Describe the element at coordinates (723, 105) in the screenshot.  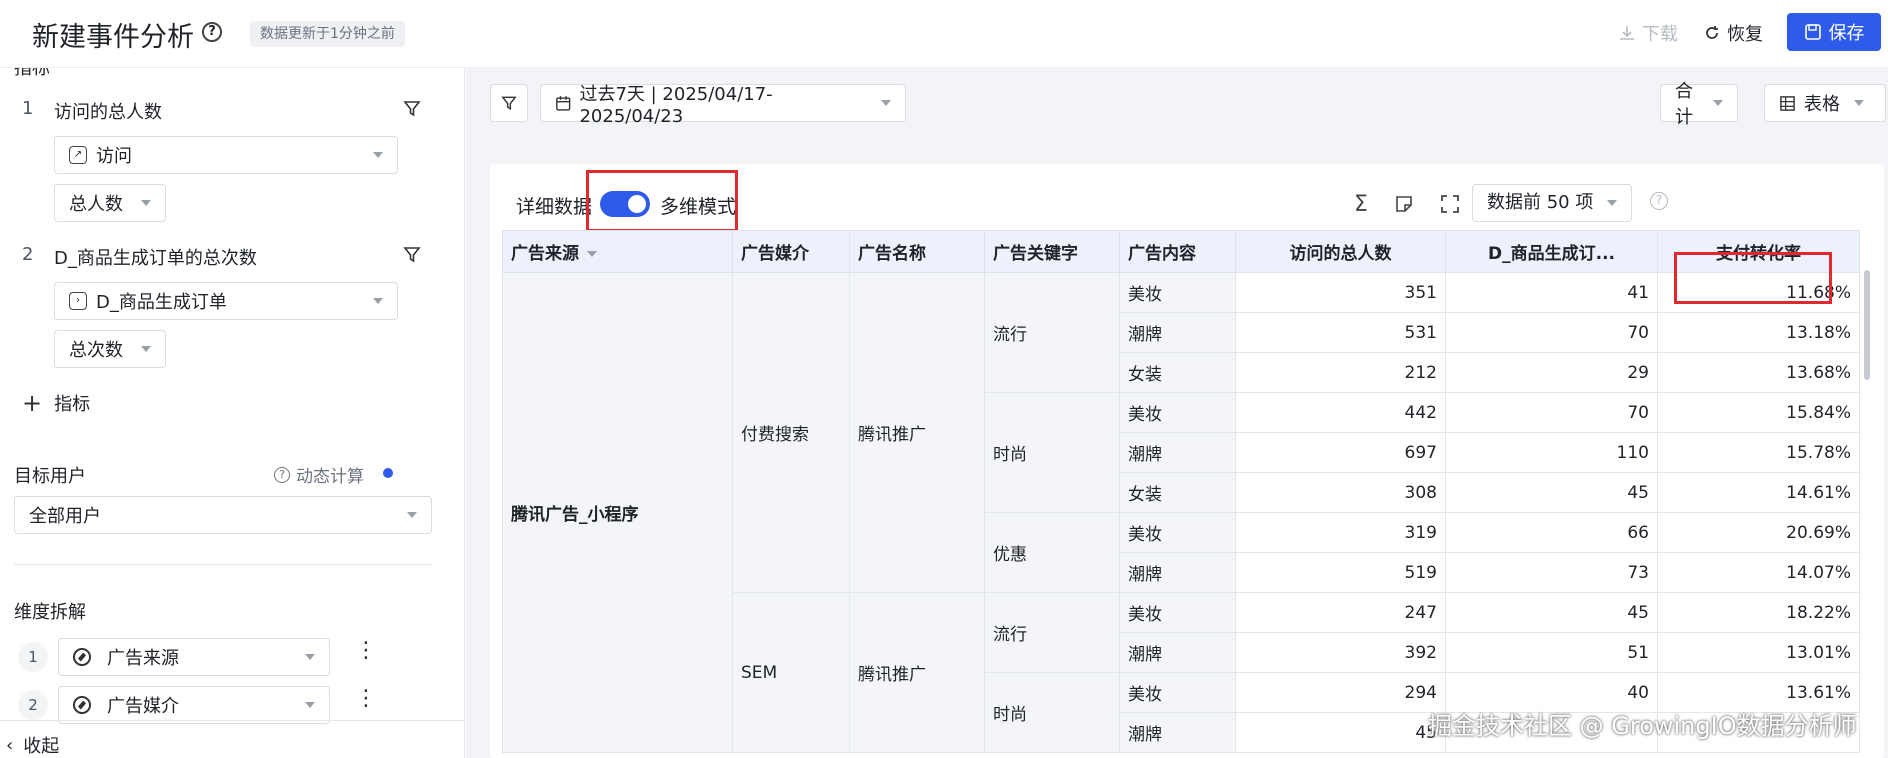
I see `date-range-picker: 过去7天 | 2025/04/17-2025/04/23` at that location.